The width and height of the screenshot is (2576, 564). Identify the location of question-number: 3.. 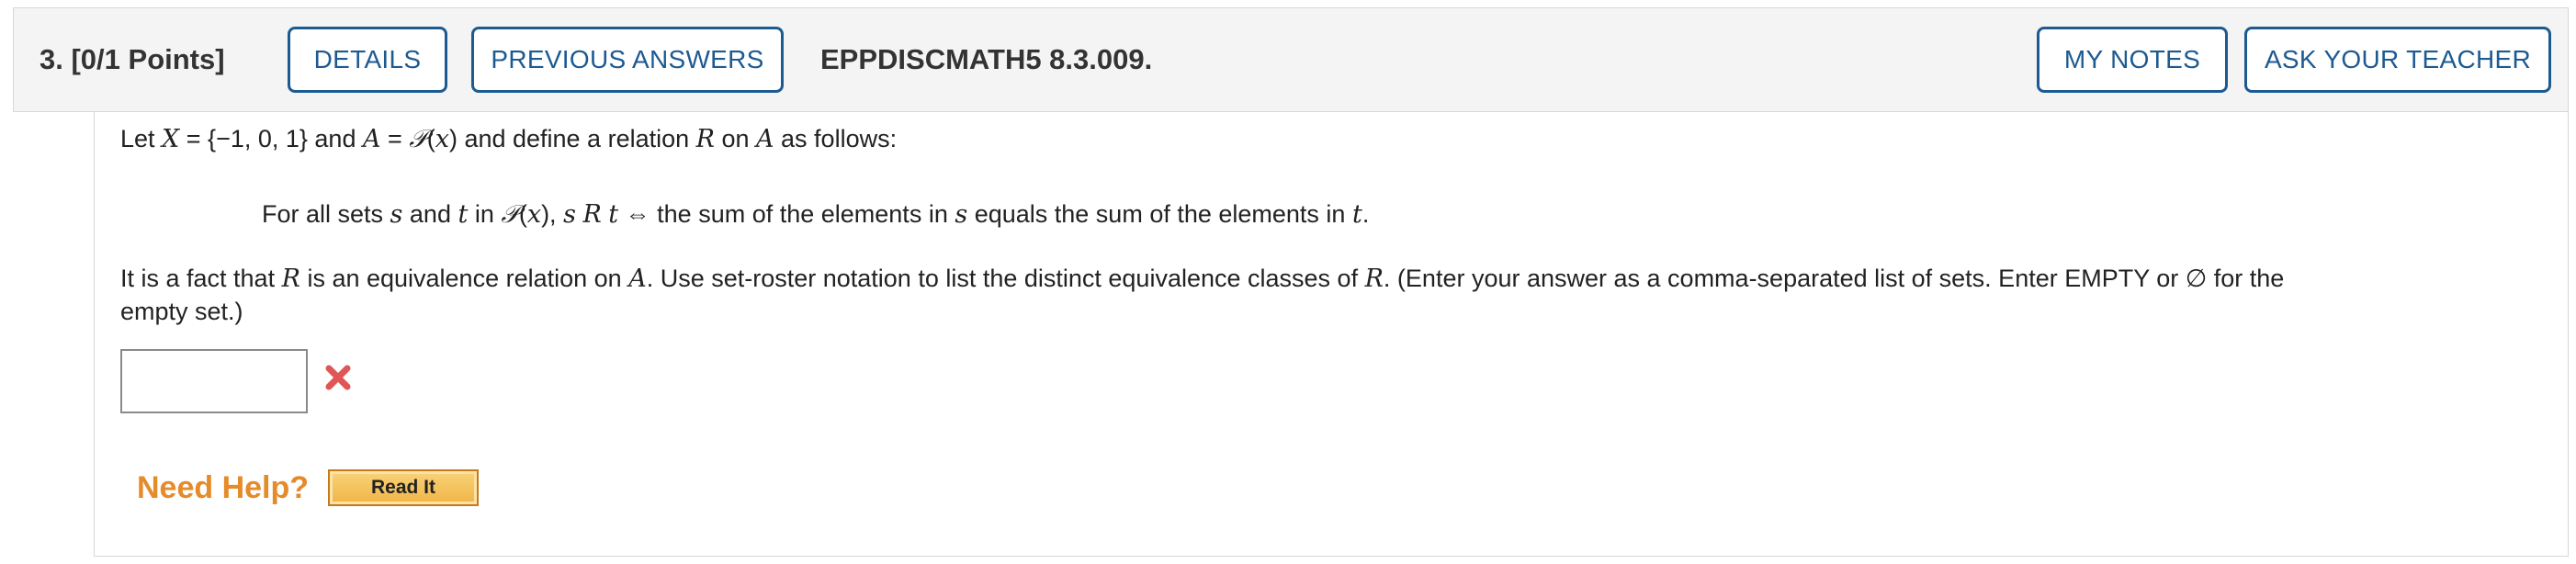
(51, 59).